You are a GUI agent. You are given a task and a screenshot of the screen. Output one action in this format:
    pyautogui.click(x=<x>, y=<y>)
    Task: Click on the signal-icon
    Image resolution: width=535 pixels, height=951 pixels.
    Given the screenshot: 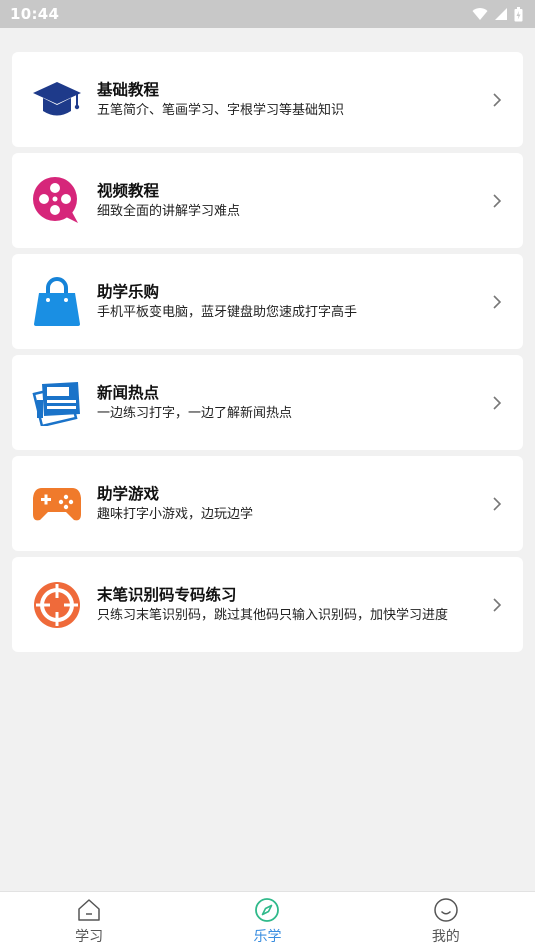 What is the action you would take?
    pyautogui.click(x=501, y=14)
    